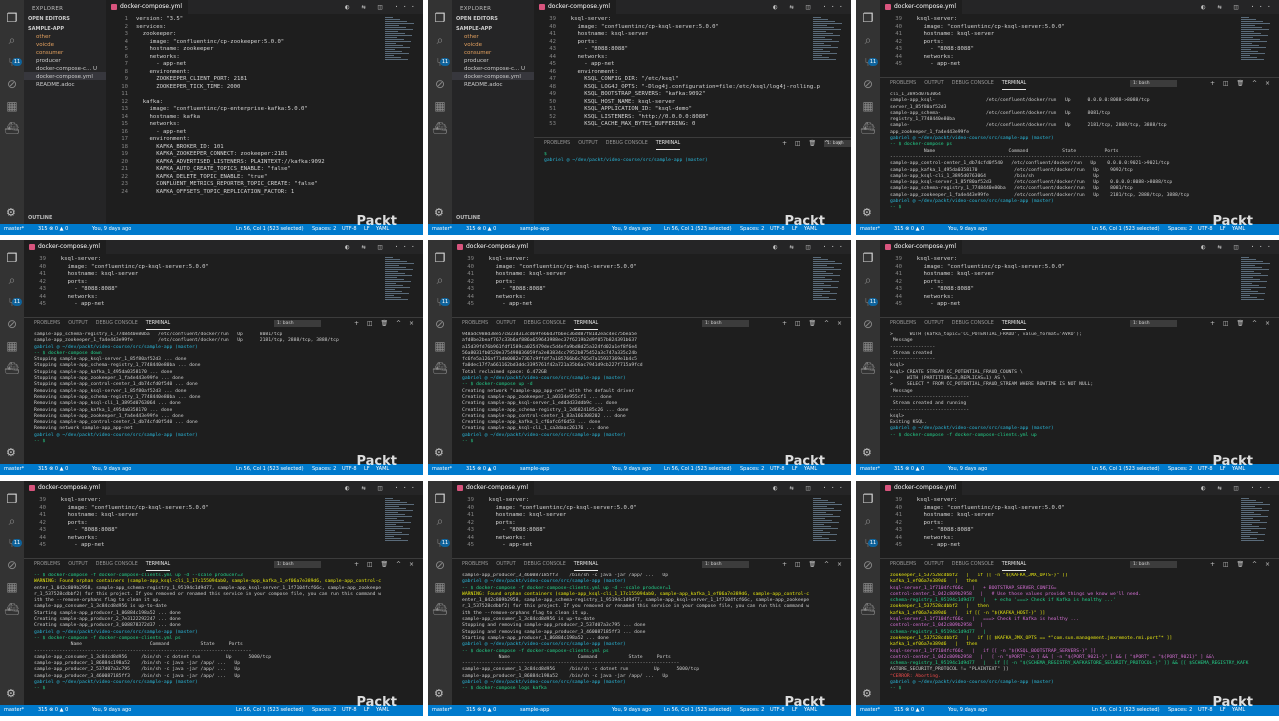 This screenshot has width=1279, height=721. I want to click on file-tree-item: producer, so click(65, 60).